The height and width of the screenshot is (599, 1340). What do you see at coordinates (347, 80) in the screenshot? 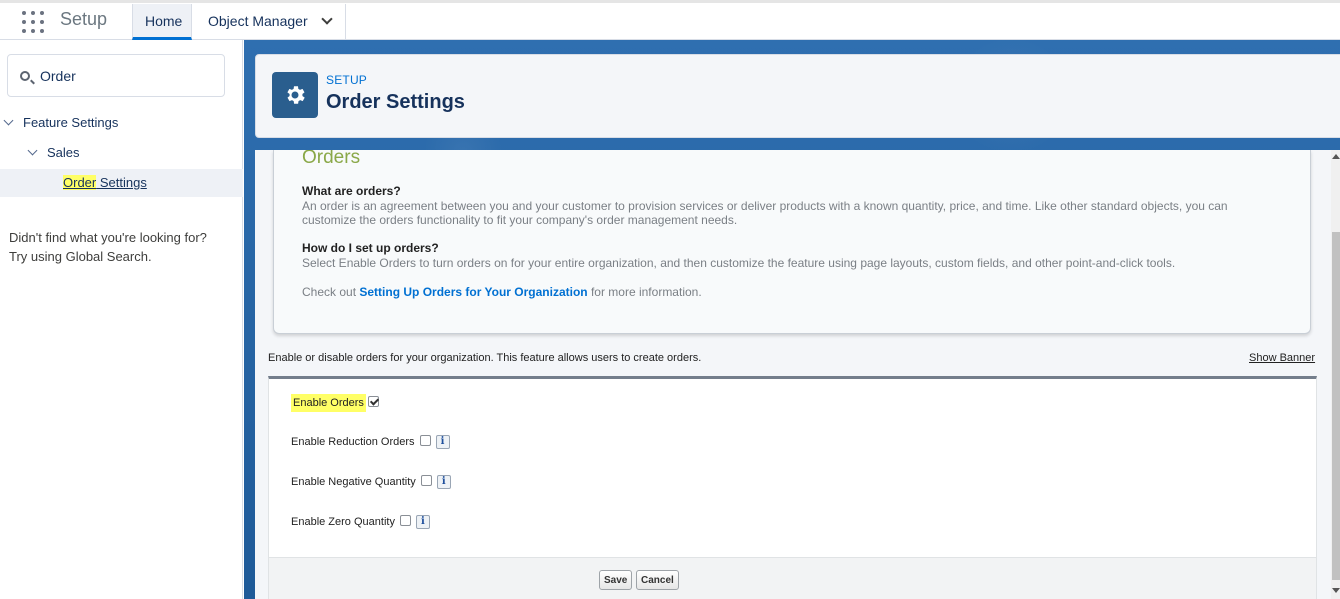
I see `breadcrumb-setup: SETUP` at bounding box center [347, 80].